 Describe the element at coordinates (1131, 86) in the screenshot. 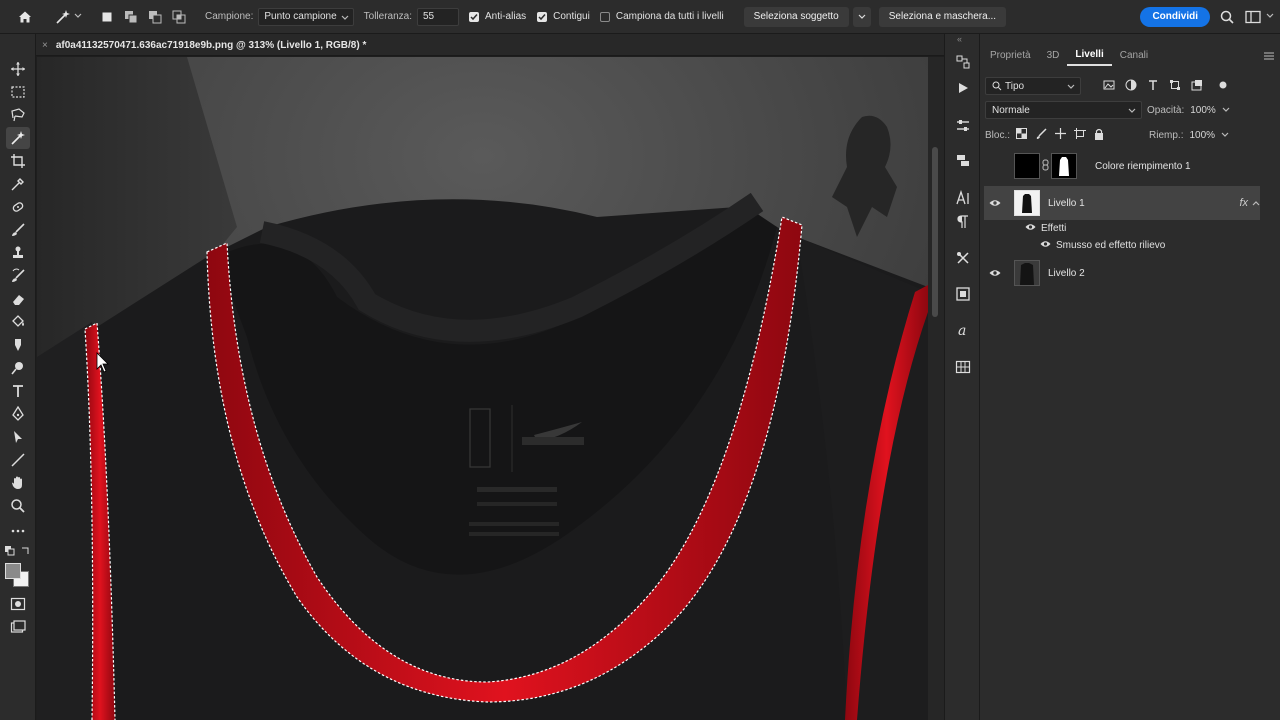

I see `filter-adjustment-icon` at that location.